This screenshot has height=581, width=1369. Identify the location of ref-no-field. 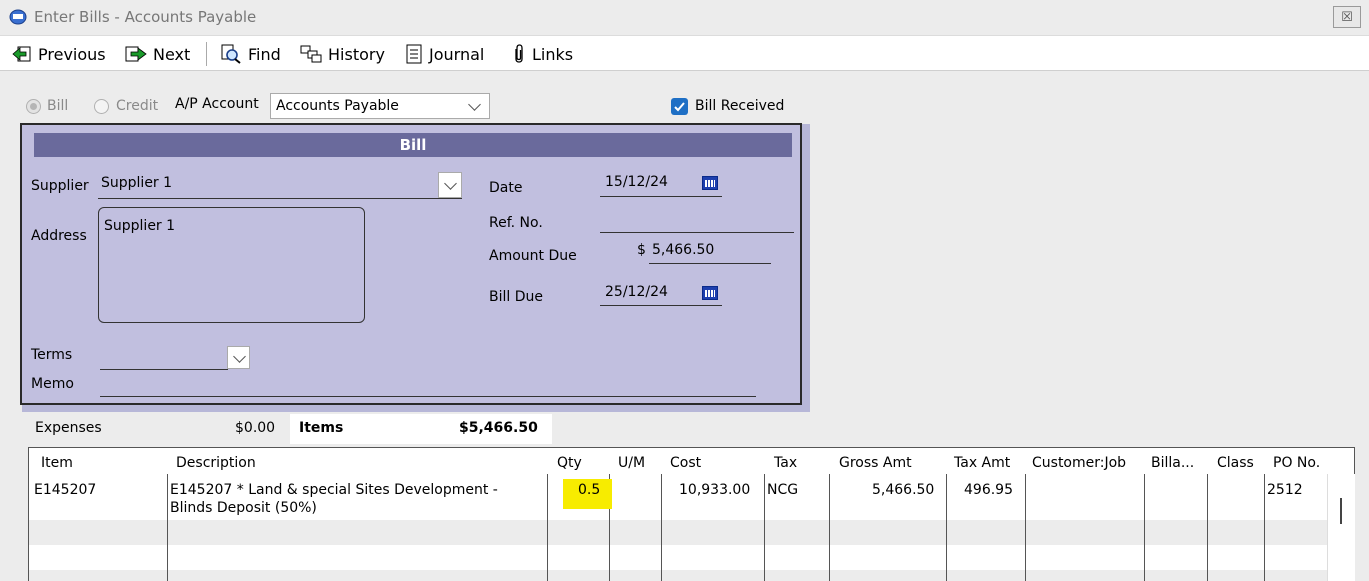
(697, 222).